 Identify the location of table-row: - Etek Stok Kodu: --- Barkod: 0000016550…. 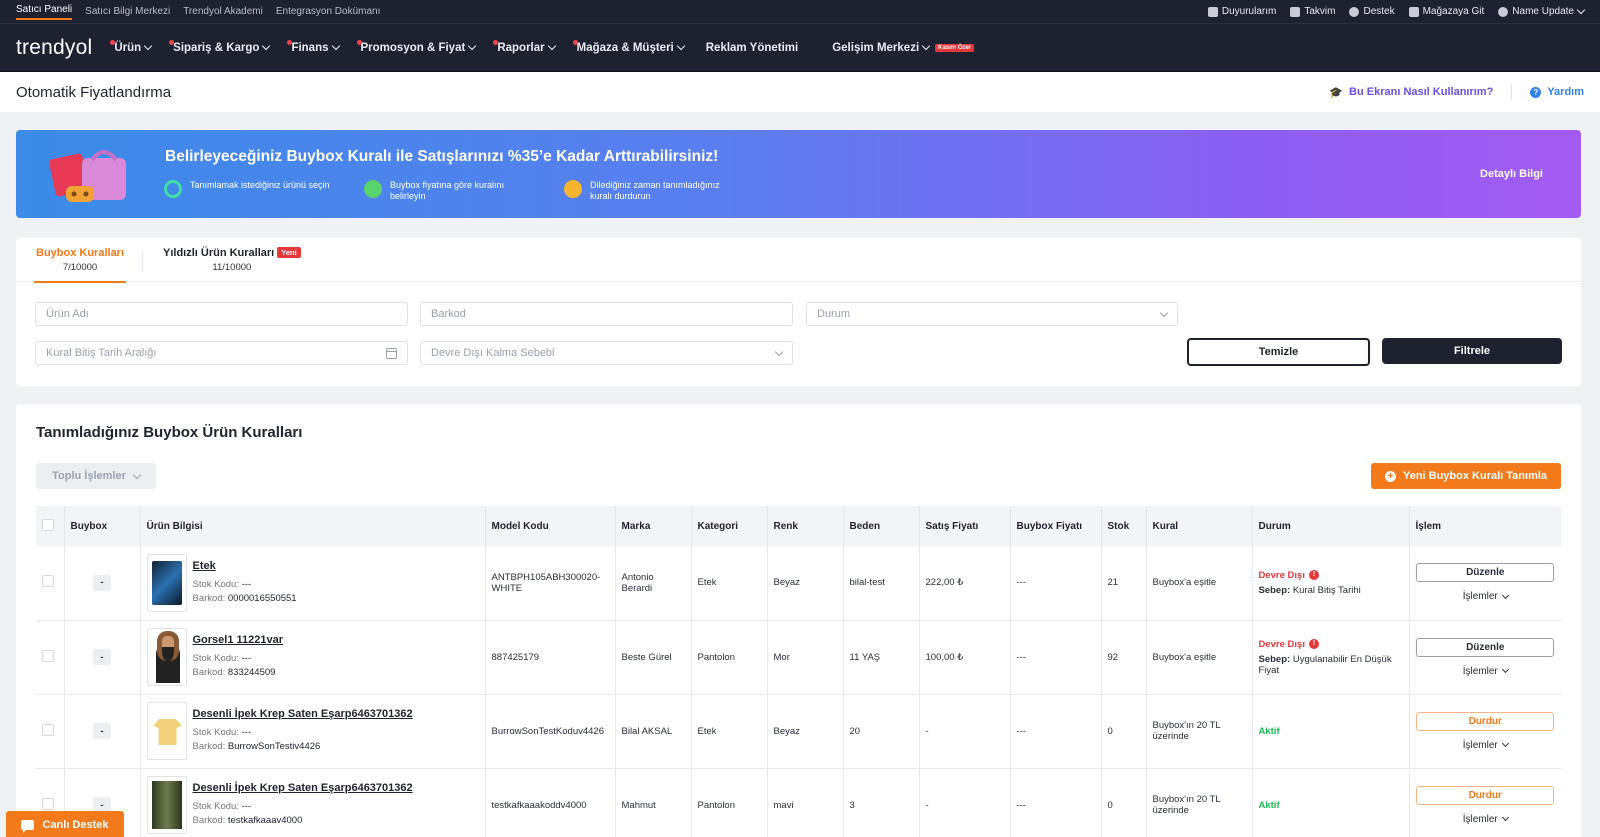
(798, 583).